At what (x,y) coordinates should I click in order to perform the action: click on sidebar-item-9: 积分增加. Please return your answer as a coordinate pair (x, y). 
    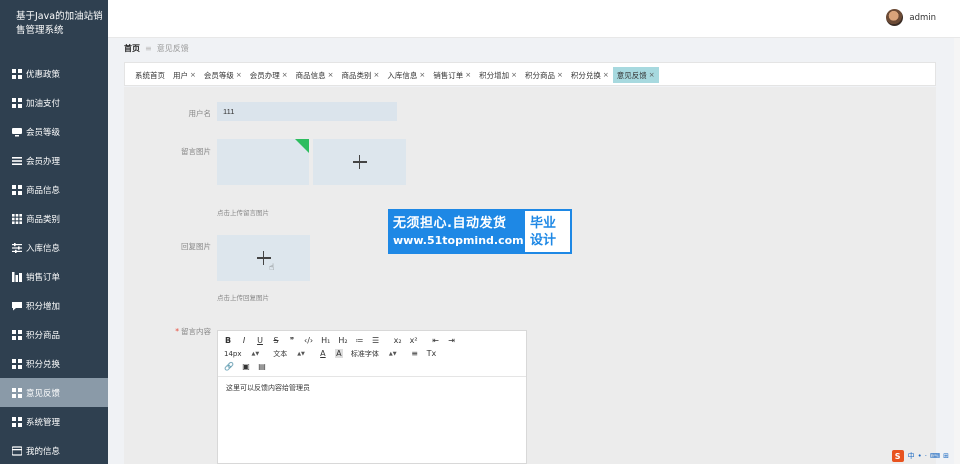
    Looking at the image, I should click on (54, 305).